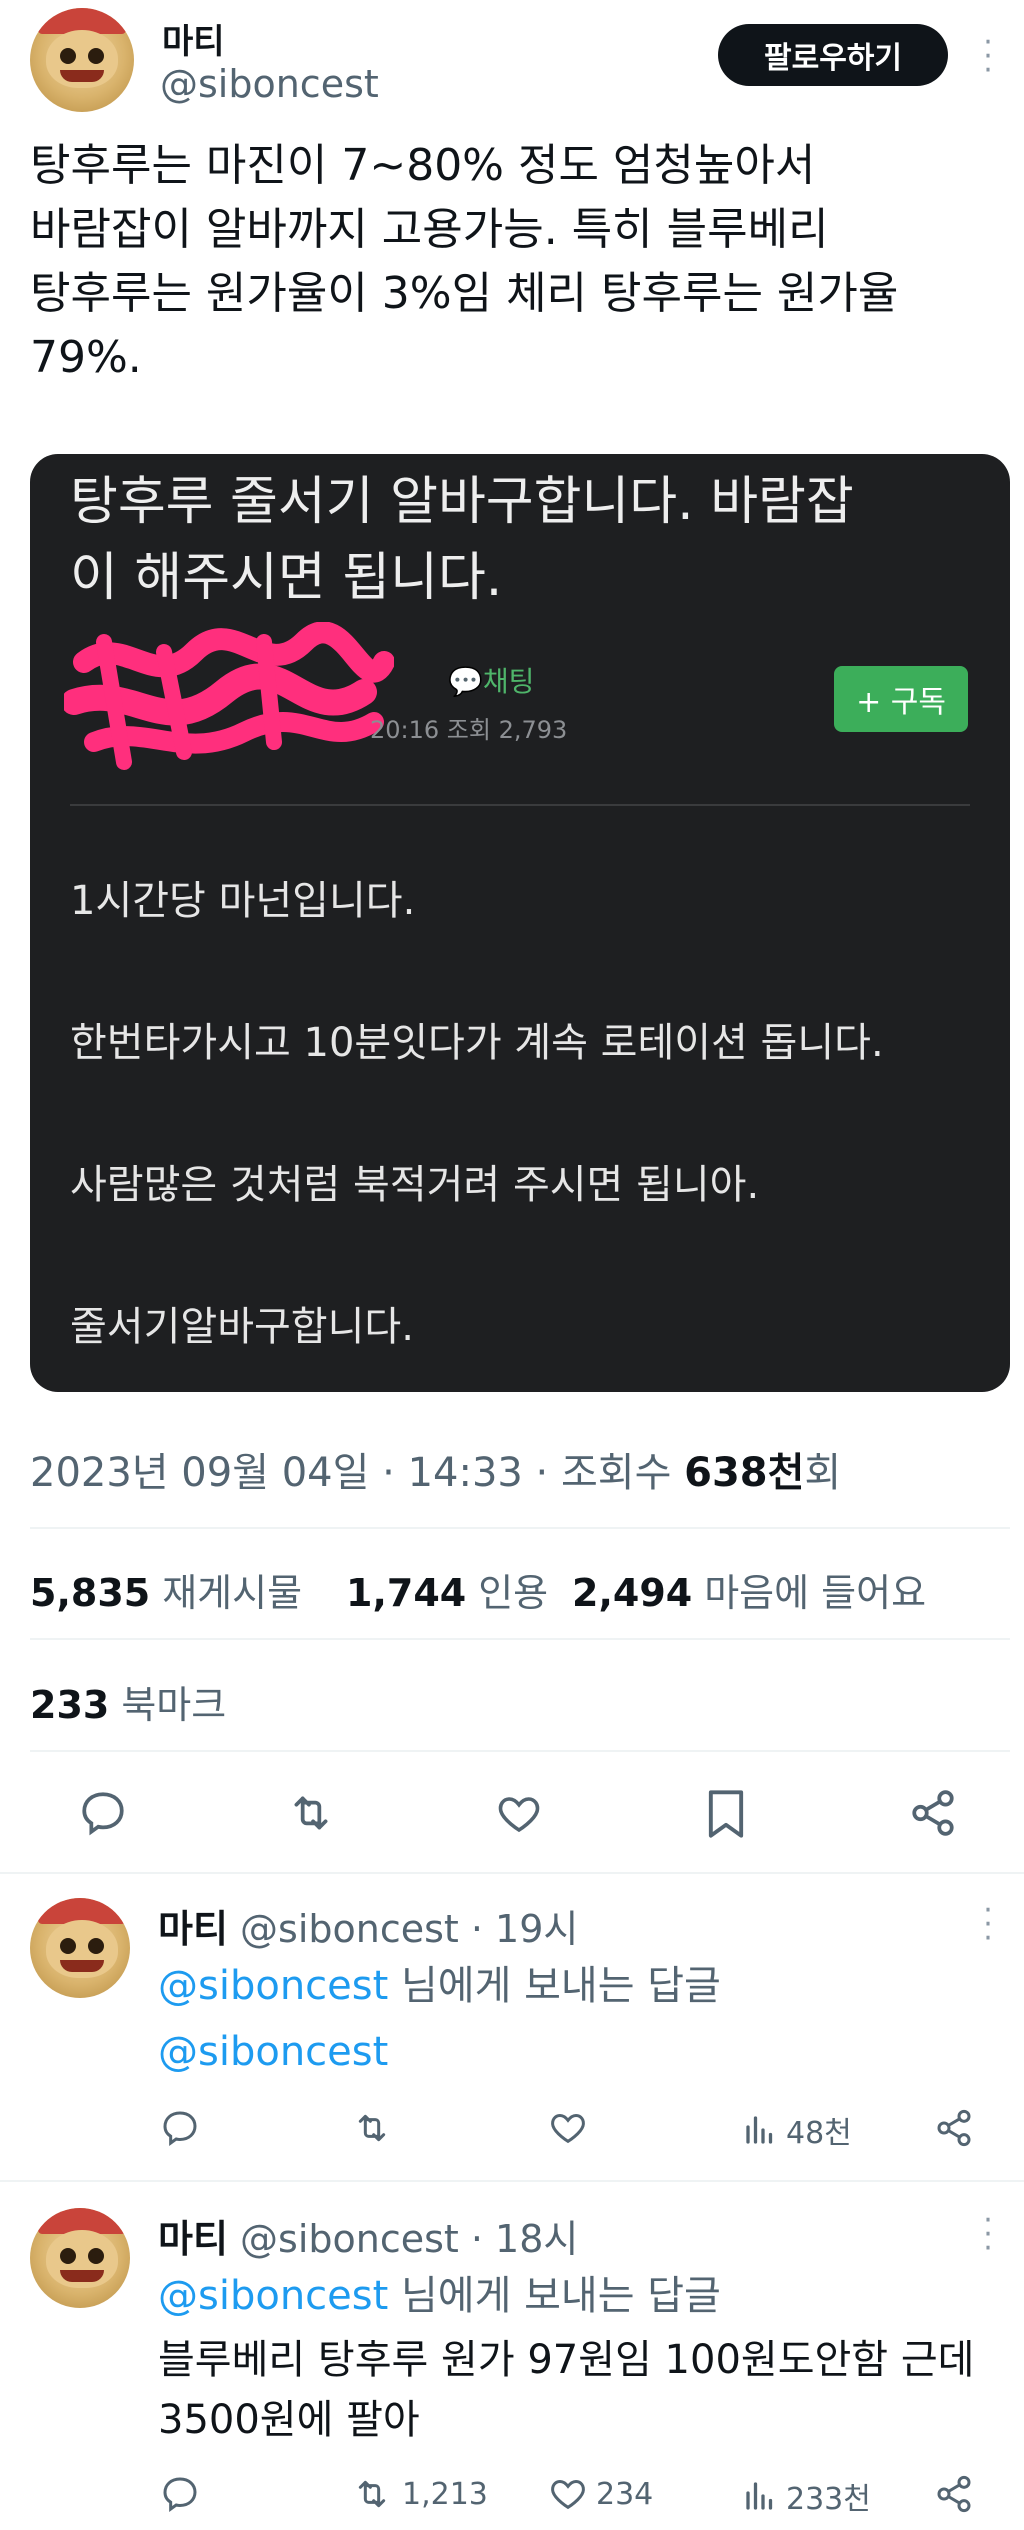  Describe the element at coordinates (469, 730) in the screenshot. I see `post-meta: 20:16 조회 2,793` at that location.